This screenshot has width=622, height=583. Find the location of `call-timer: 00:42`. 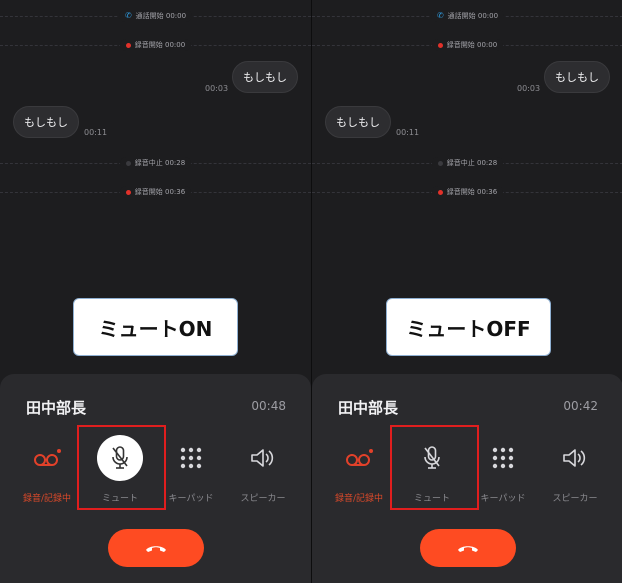

call-timer: 00:42 is located at coordinates (580, 406).